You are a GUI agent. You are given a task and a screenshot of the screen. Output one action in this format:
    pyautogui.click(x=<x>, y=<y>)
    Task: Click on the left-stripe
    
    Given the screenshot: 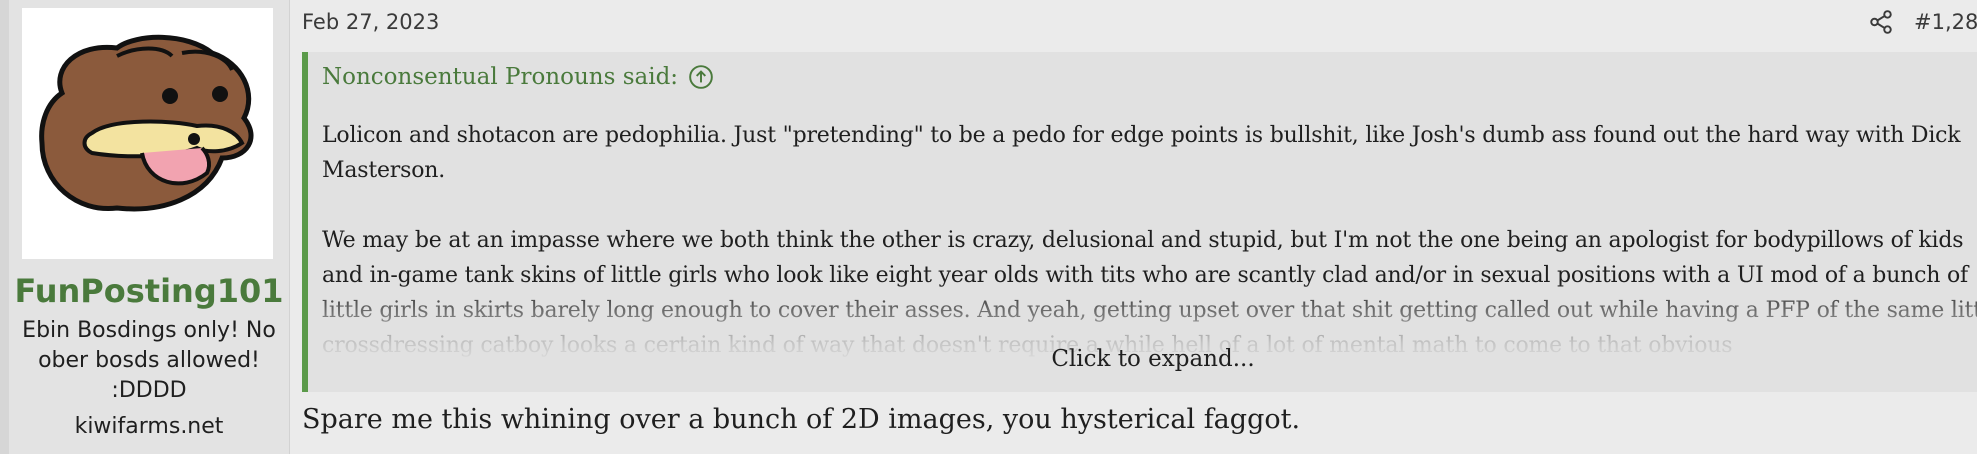 What is the action you would take?
    pyautogui.click(x=4, y=227)
    